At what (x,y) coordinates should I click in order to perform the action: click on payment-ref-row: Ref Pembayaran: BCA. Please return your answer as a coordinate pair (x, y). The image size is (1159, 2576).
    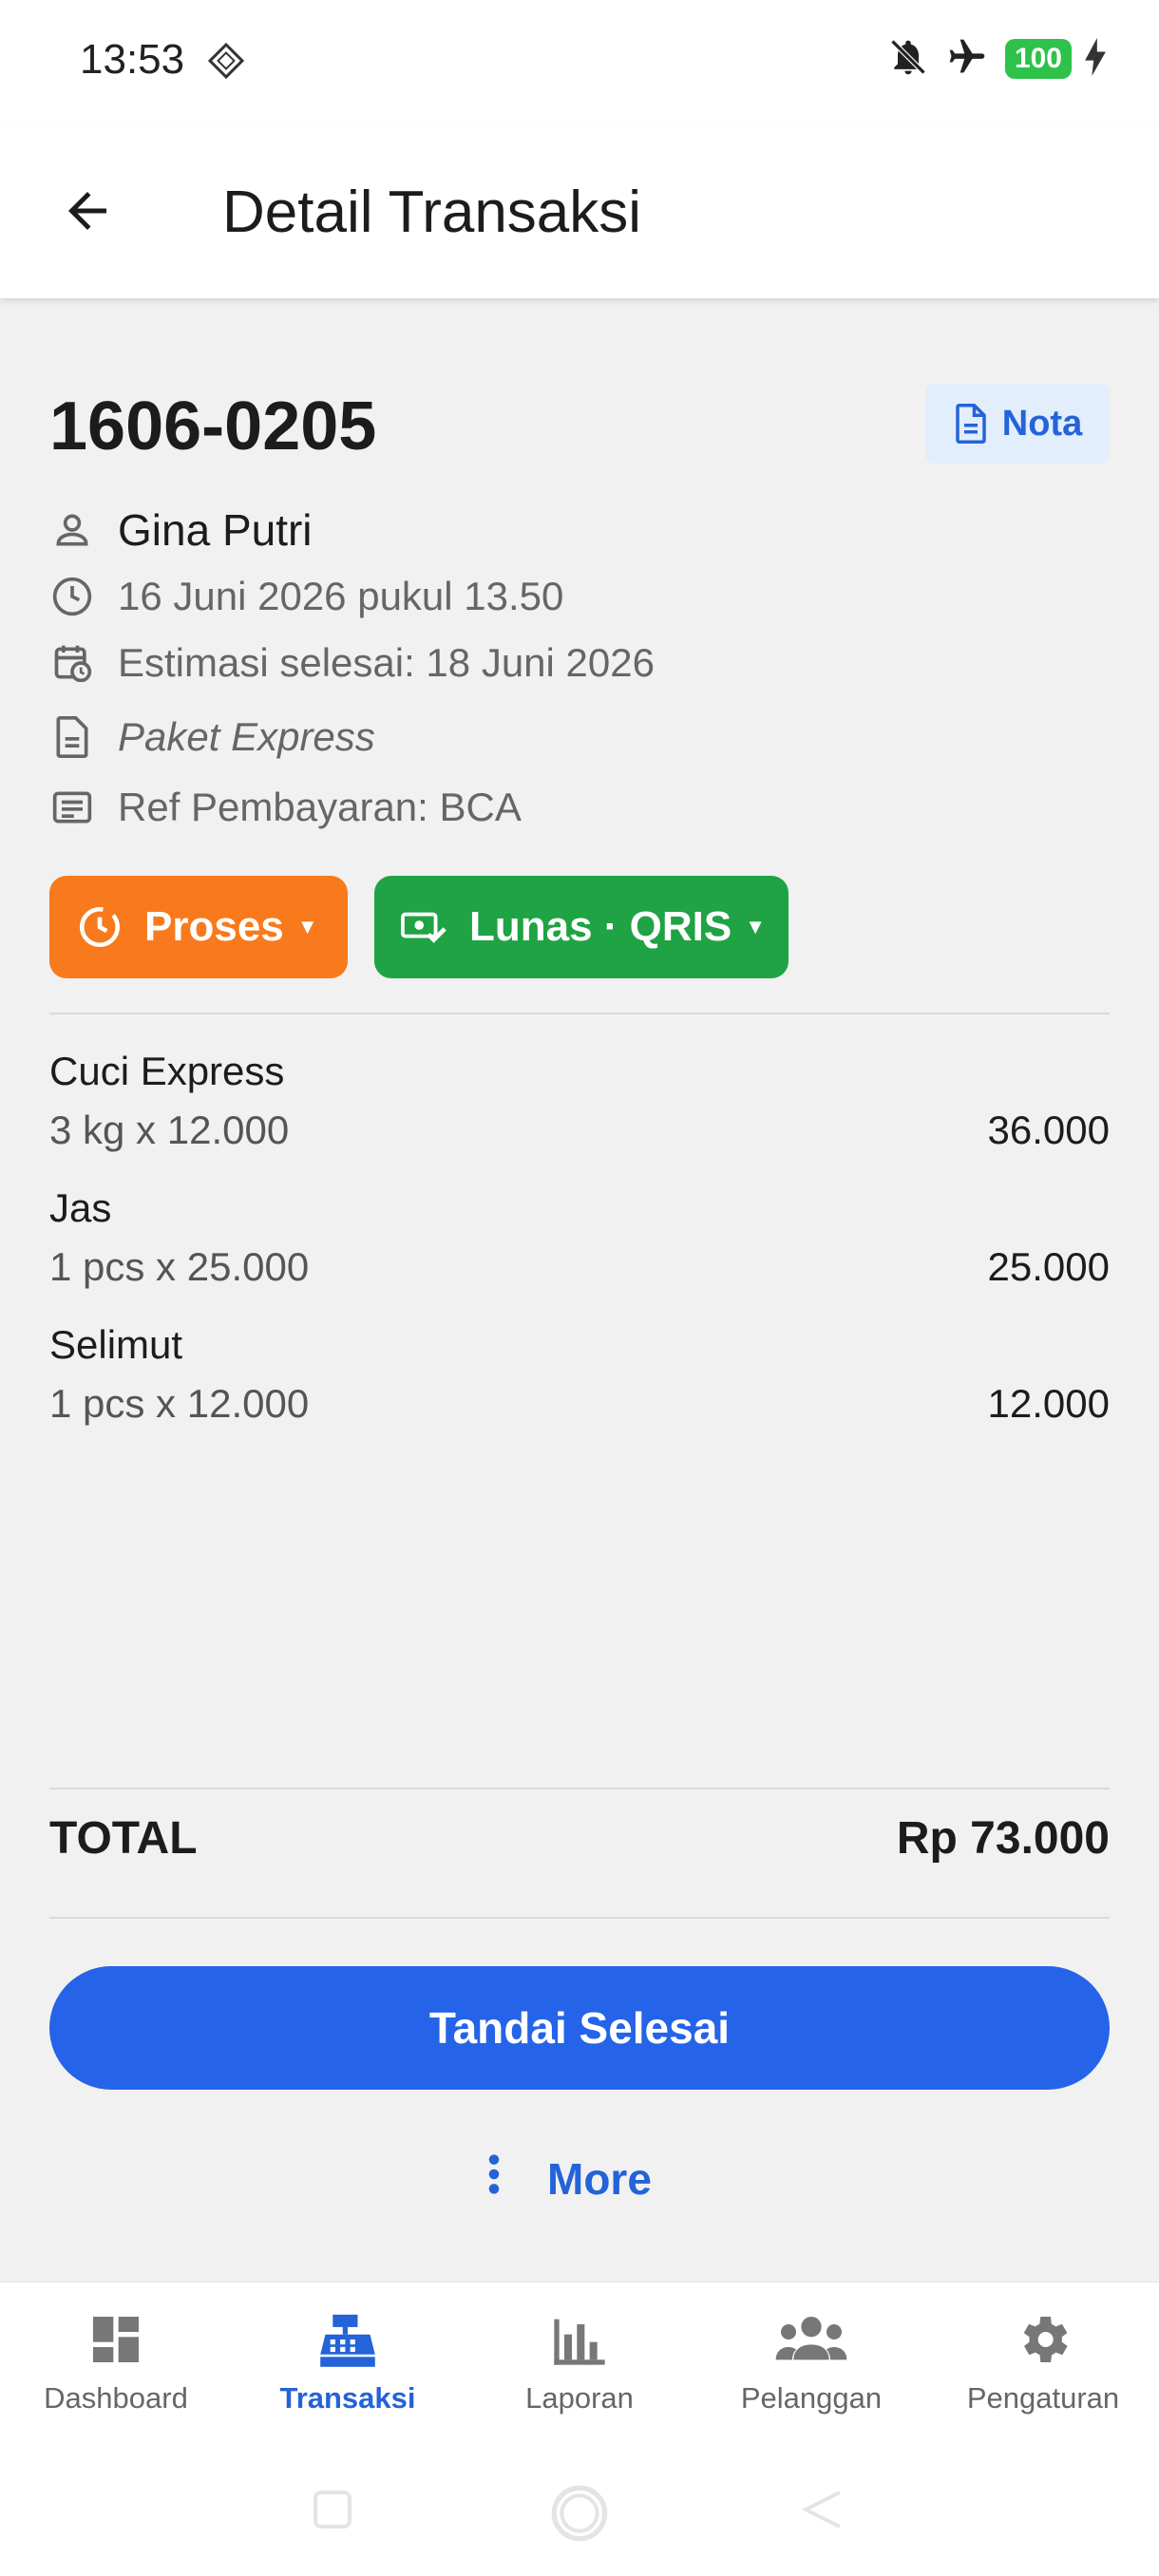
    Looking at the image, I should click on (285, 807).